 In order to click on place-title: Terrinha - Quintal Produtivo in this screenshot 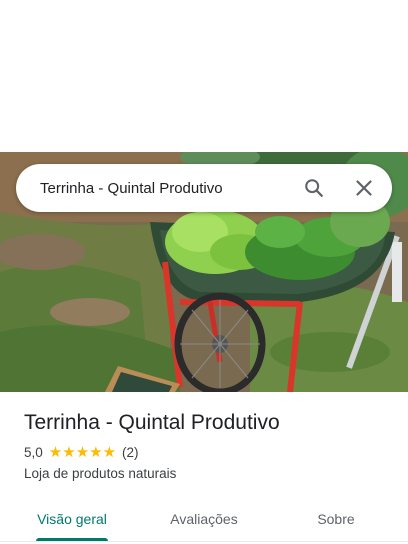, I will do `click(152, 422)`.